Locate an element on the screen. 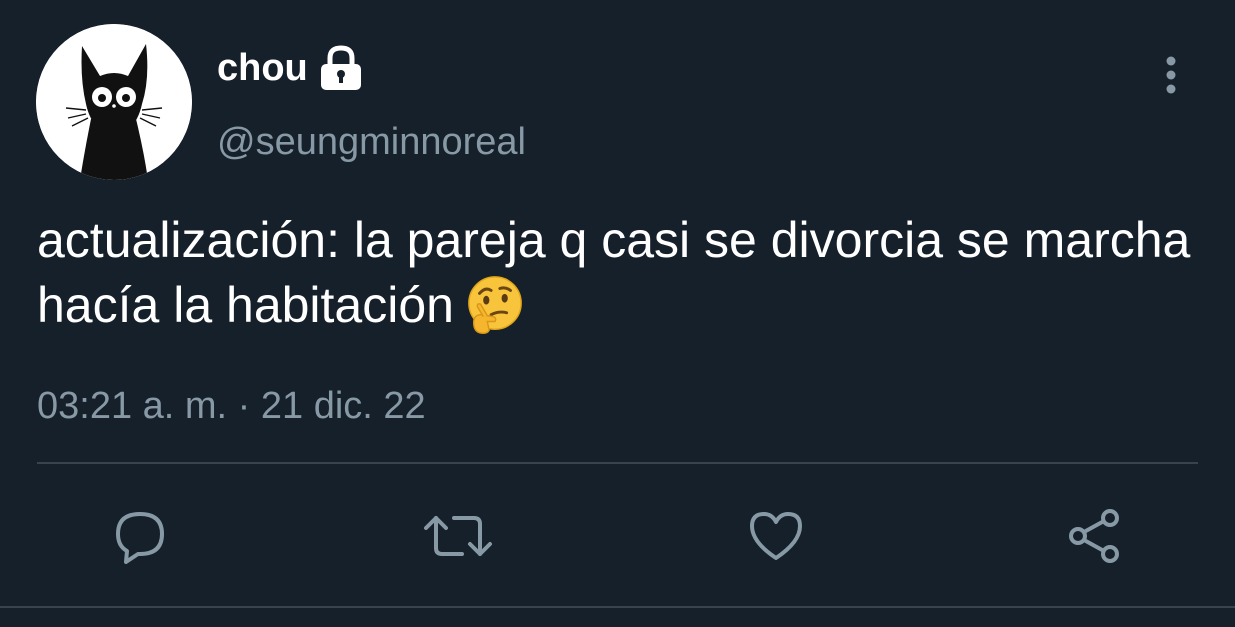 Image resolution: width=1235 pixels, height=627 pixels. like-button is located at coordinates (776, 536).